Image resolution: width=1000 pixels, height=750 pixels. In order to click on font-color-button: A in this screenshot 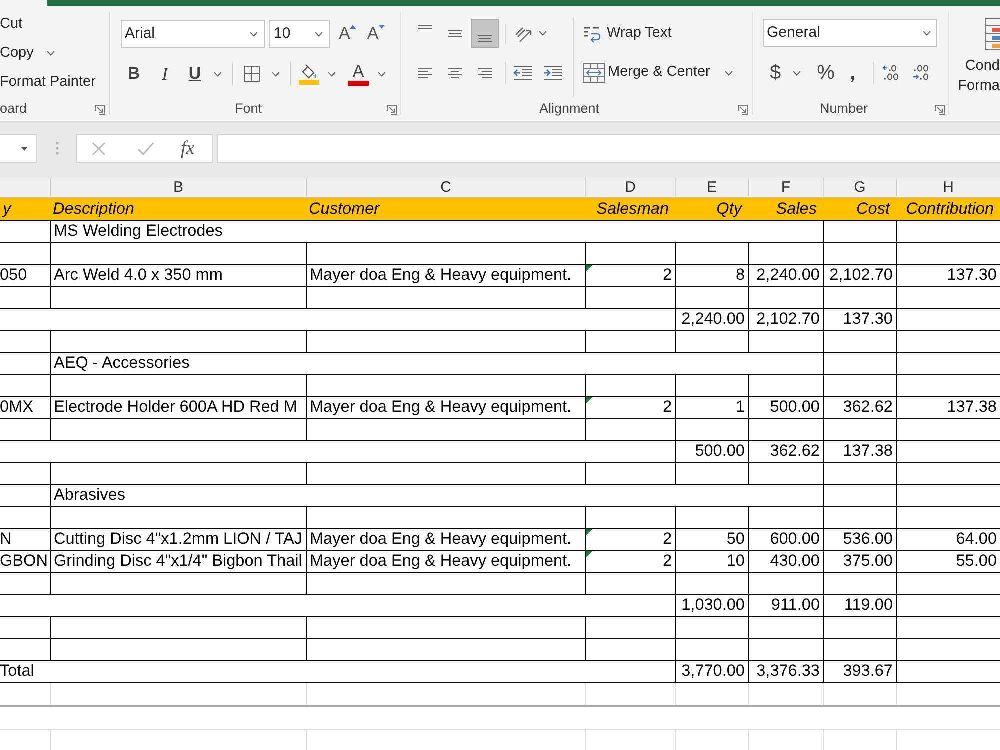, I will do `click(358, 74)`.